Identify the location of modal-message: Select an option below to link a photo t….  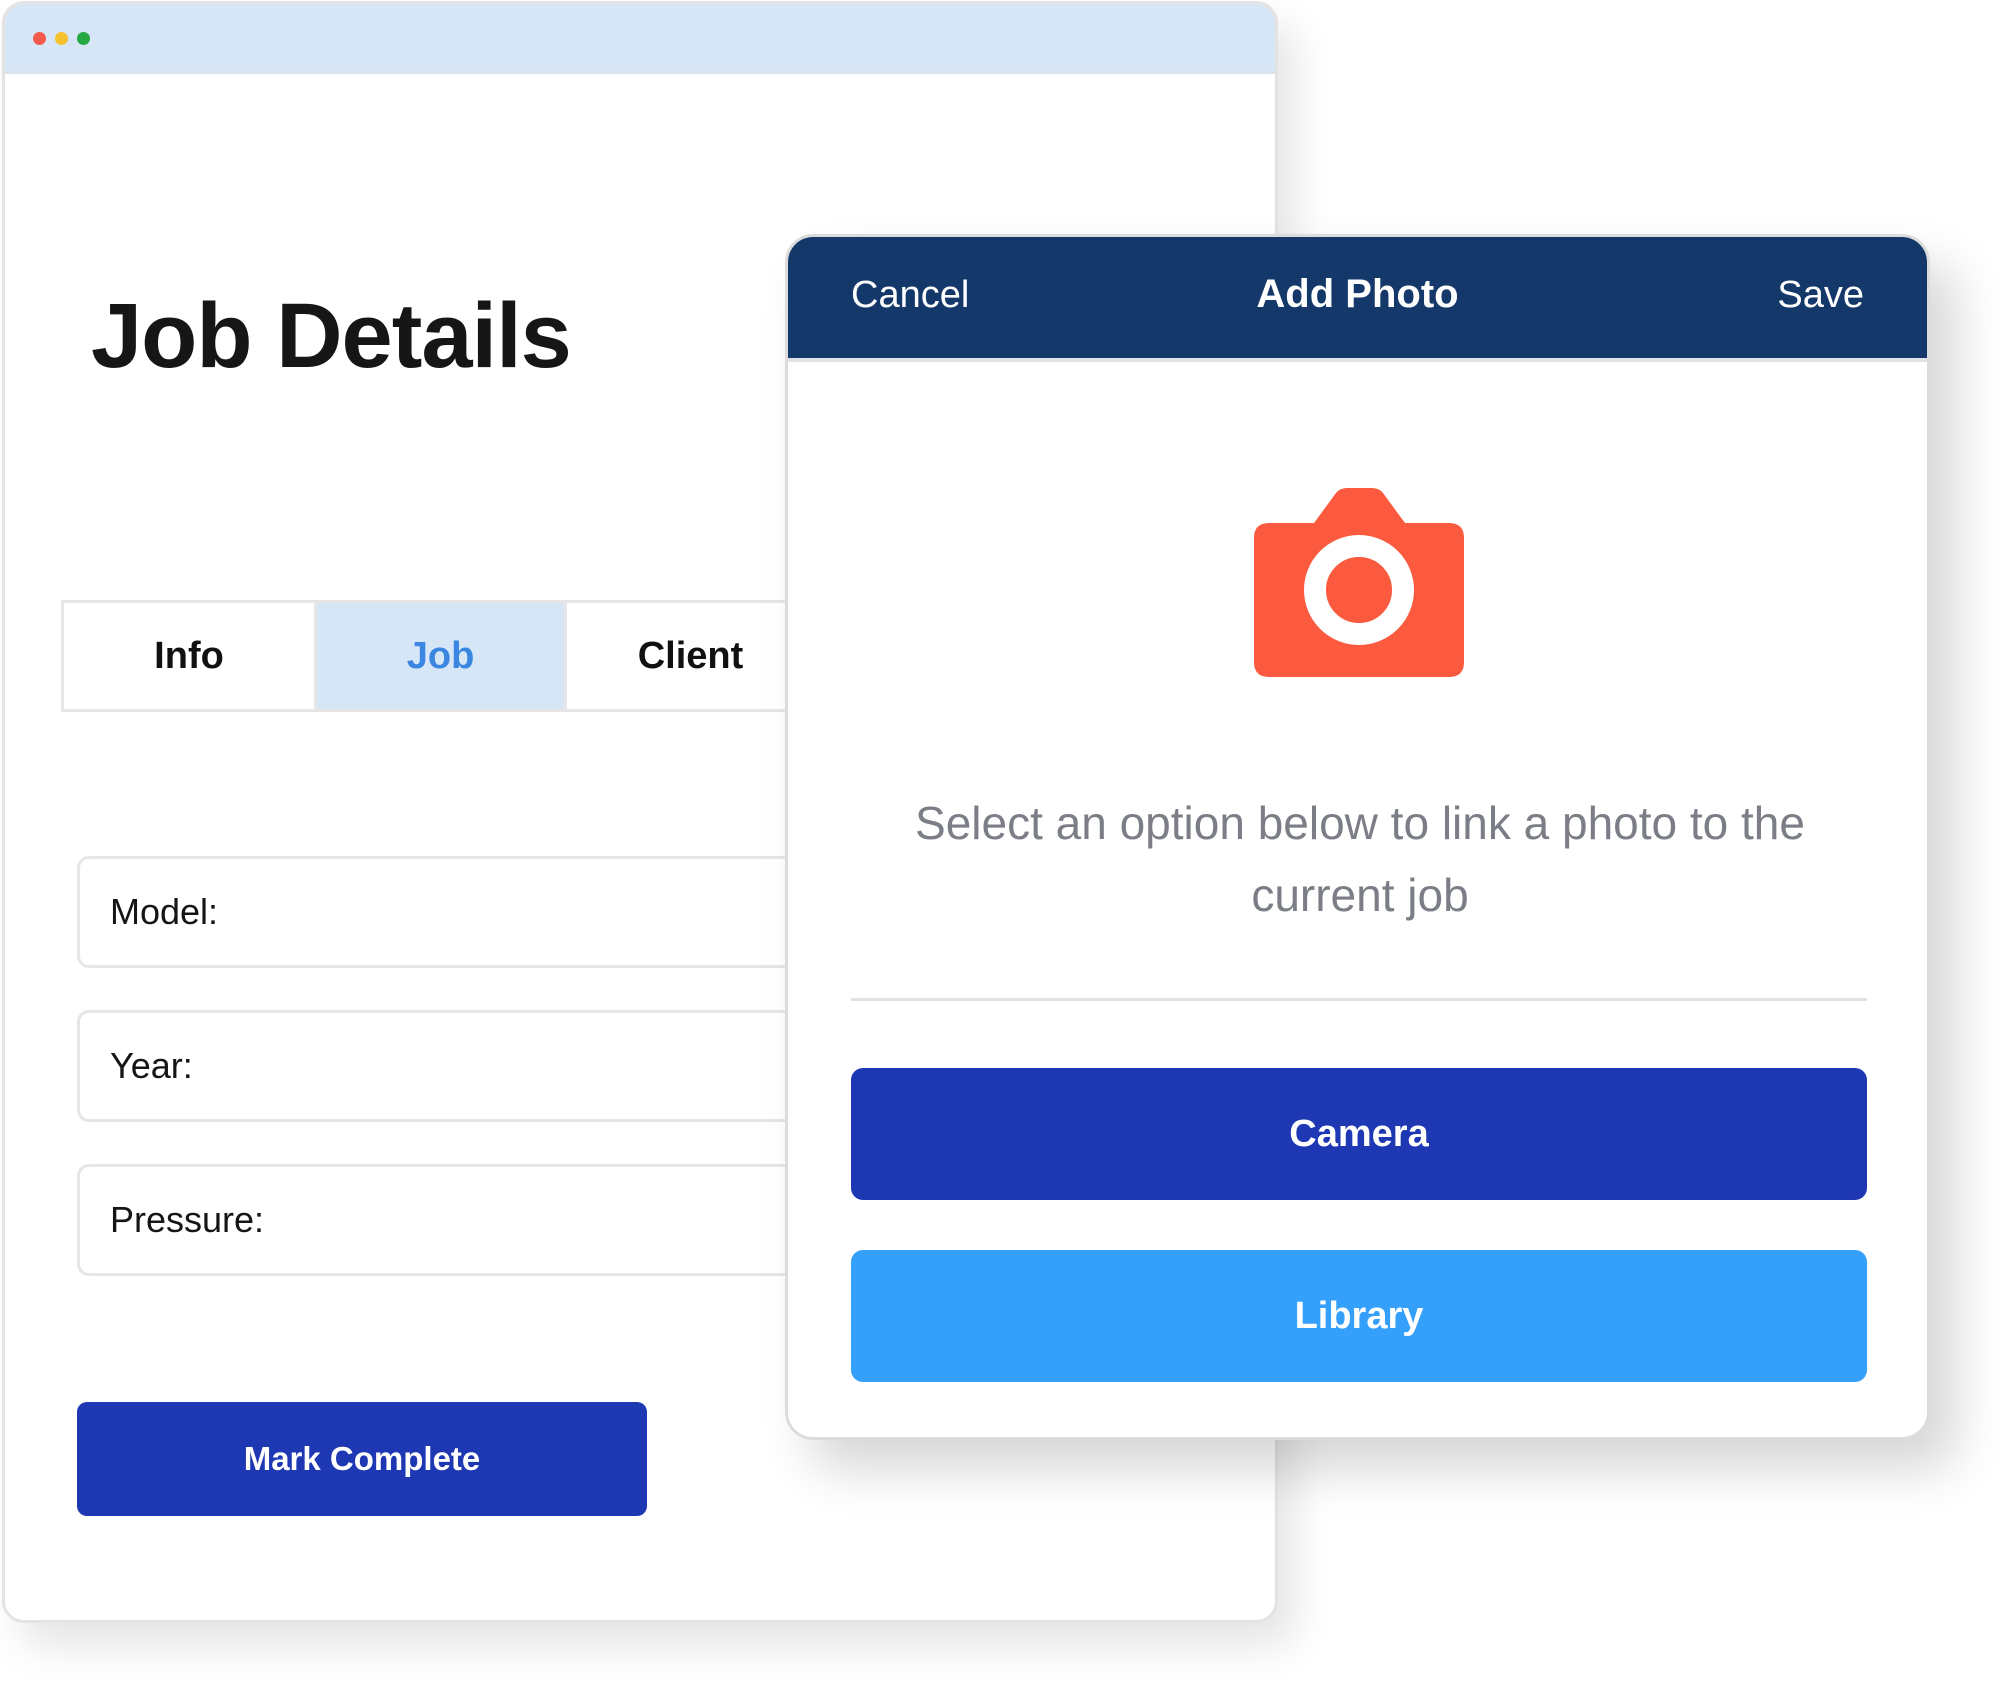
(1360, 859).